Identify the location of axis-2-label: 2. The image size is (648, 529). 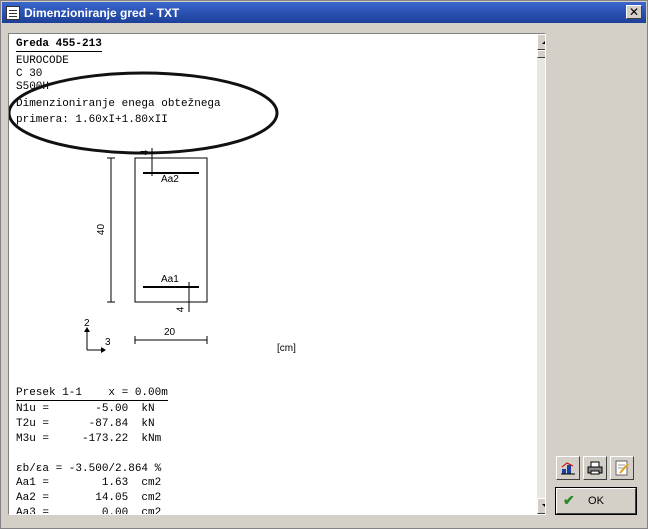
(87, 323).